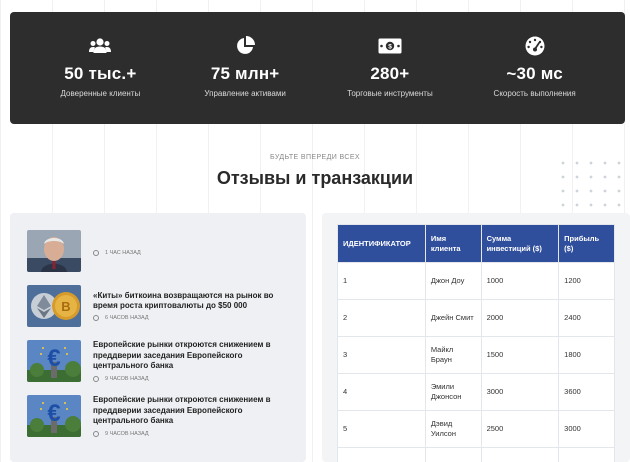  Describe the element at coordinates (127, 318) in the screenshot. I see `news-time: 6 ЧАСОВ НАЗАД` at that location.